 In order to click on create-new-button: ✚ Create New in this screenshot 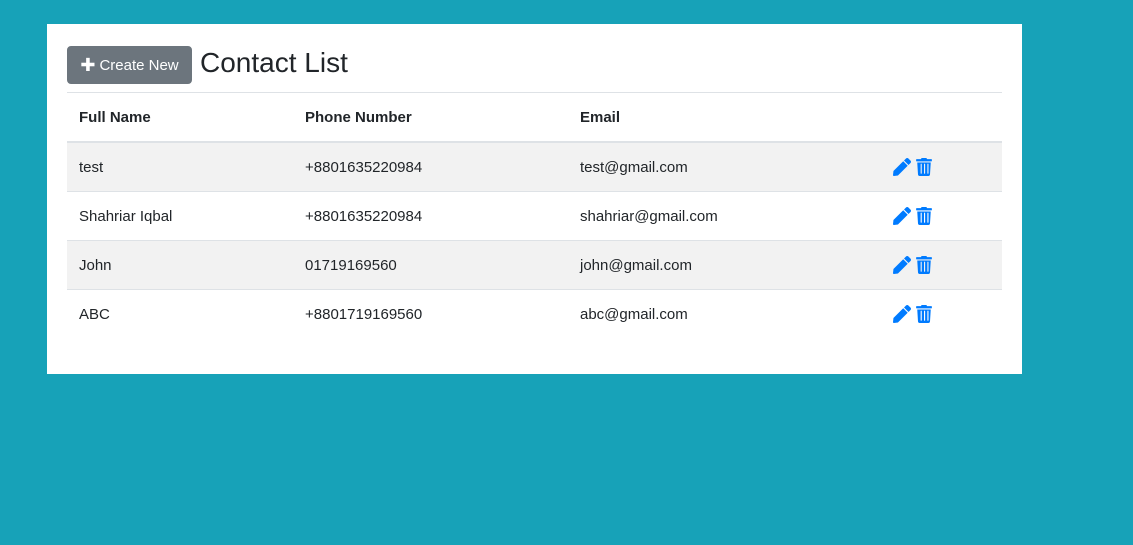, I will do `click(129, 65)`.